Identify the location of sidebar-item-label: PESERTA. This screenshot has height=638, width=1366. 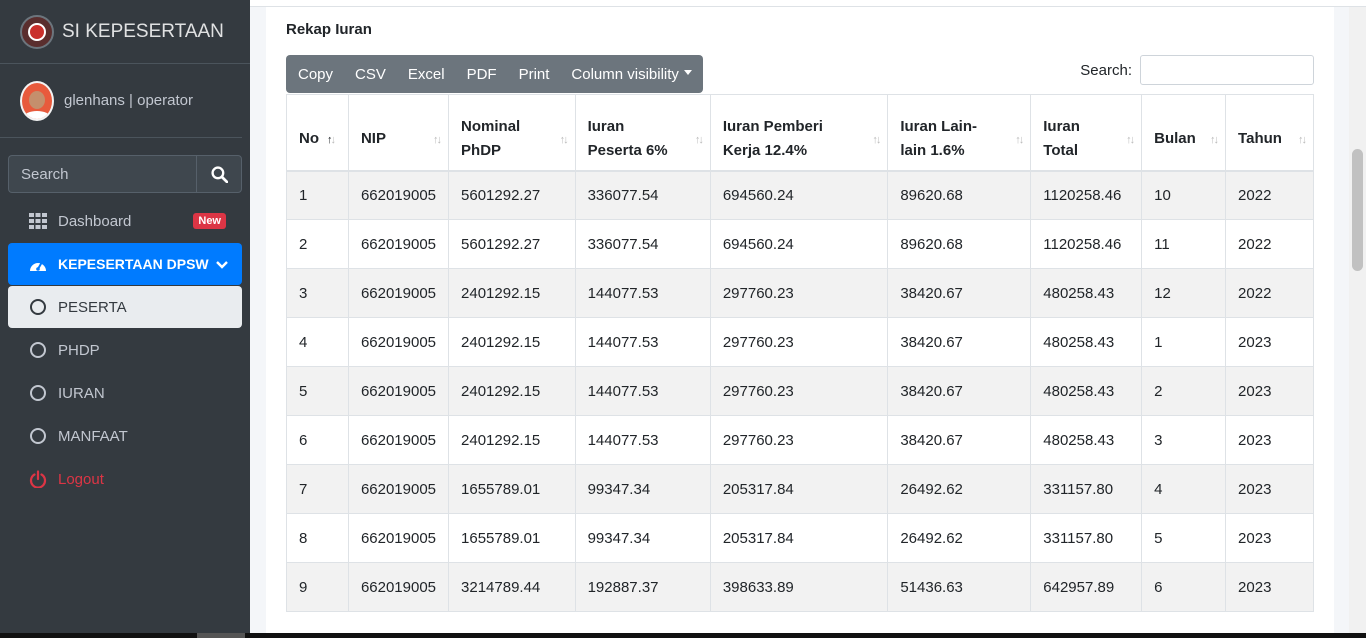
(92, 307).